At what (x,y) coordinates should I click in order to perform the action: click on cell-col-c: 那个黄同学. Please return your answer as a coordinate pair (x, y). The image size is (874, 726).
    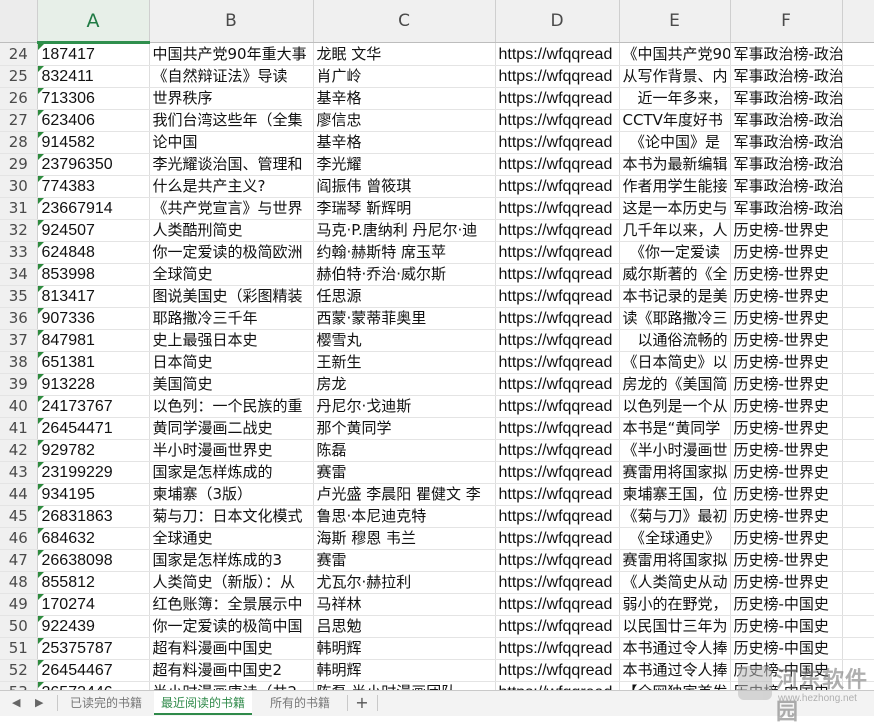
    Looking at the image, I should click on (404, 428).